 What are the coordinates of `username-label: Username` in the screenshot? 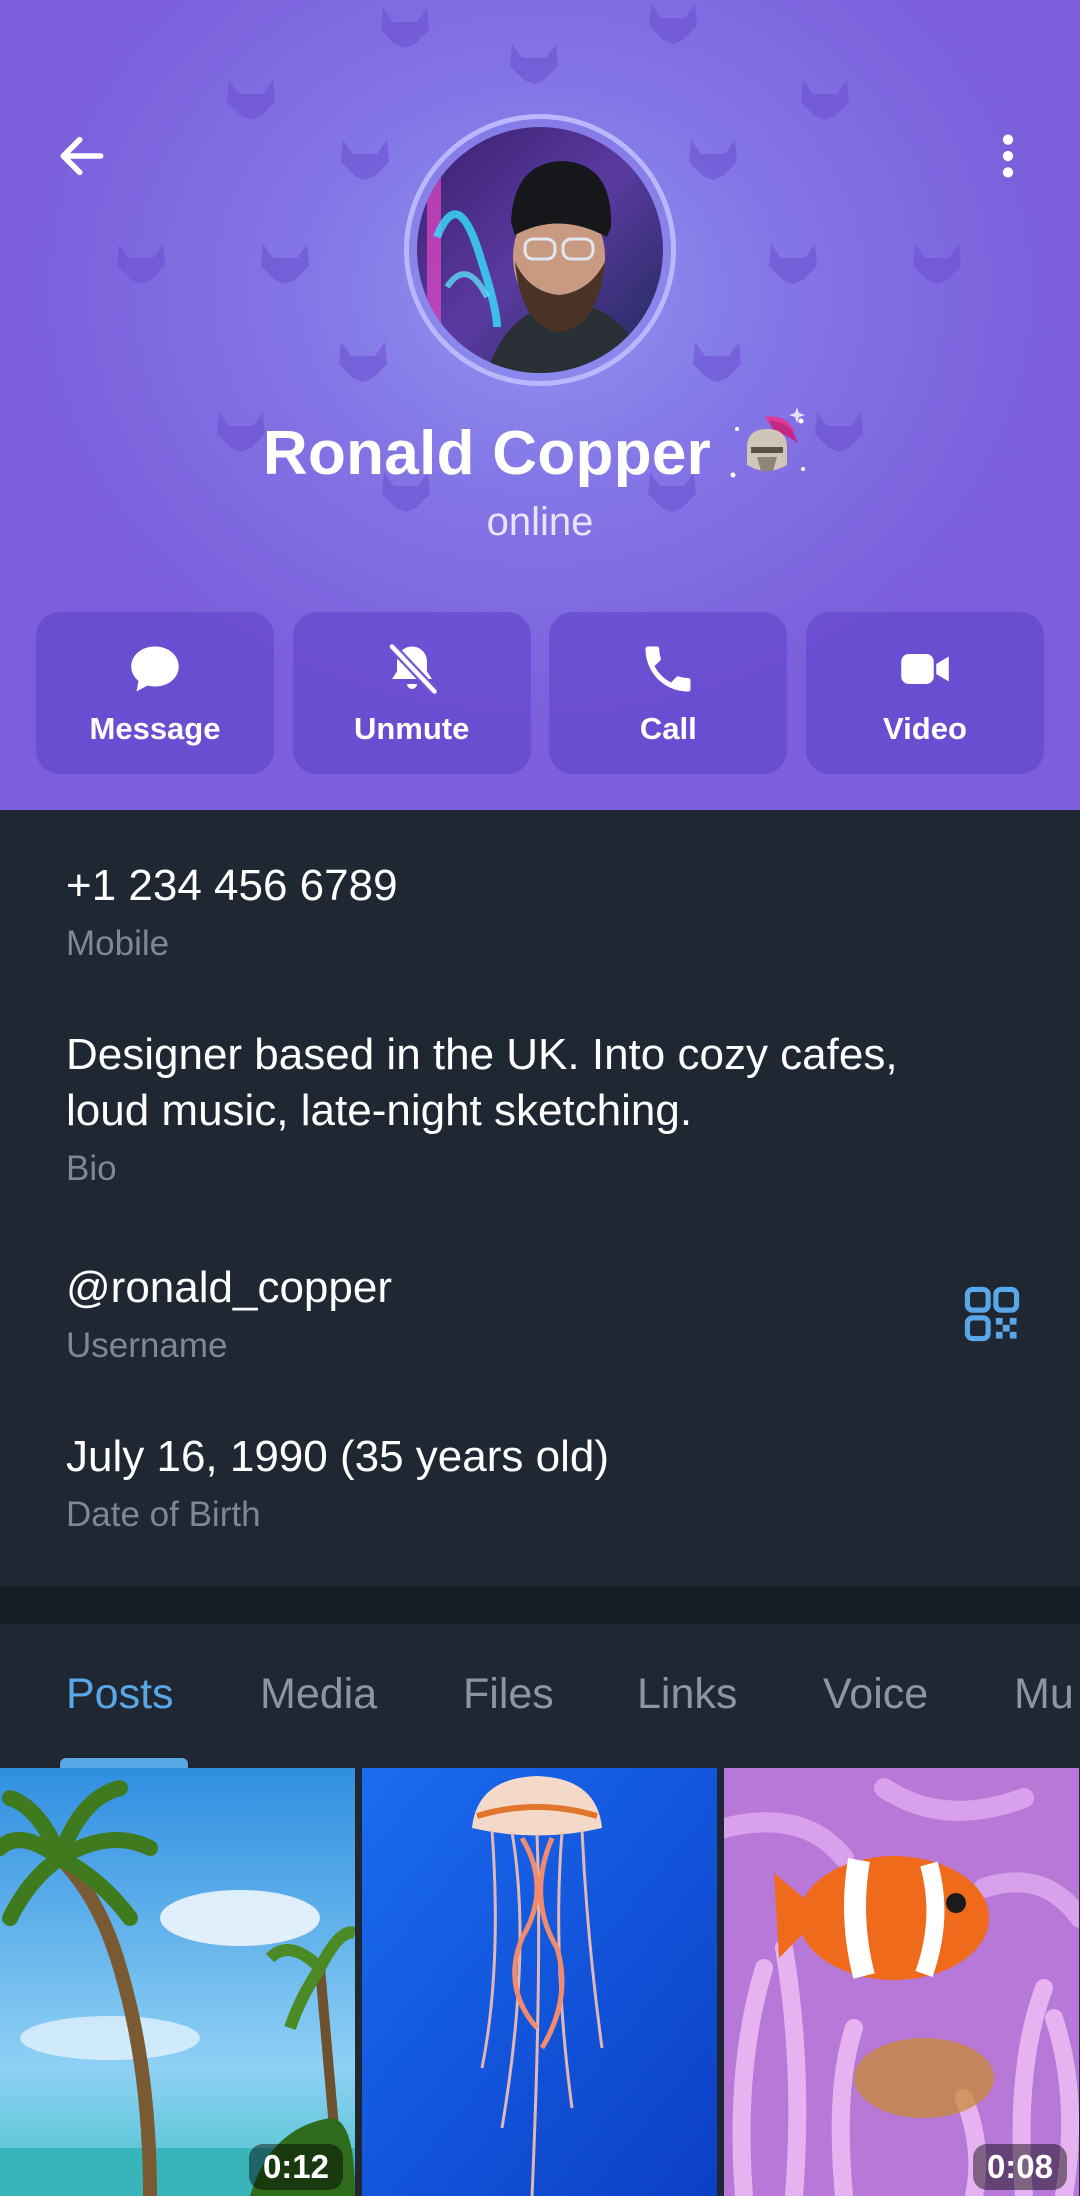 It's located at (147, 1345).